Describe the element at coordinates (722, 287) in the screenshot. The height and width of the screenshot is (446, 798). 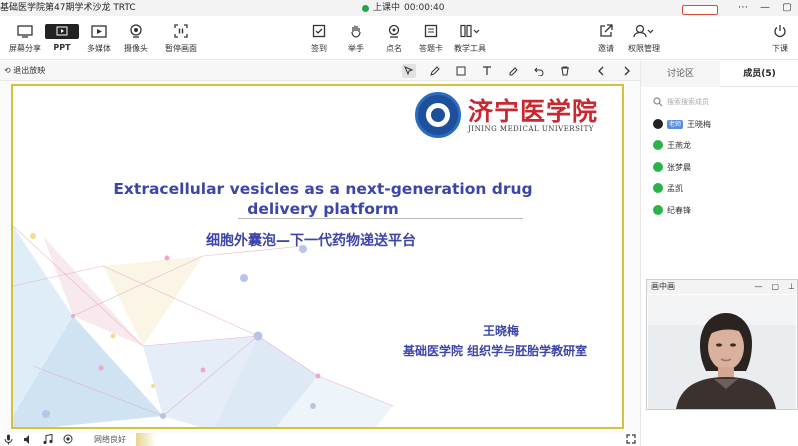
I see `pip-header: 画中画 — ▢ ⊥` at that location.